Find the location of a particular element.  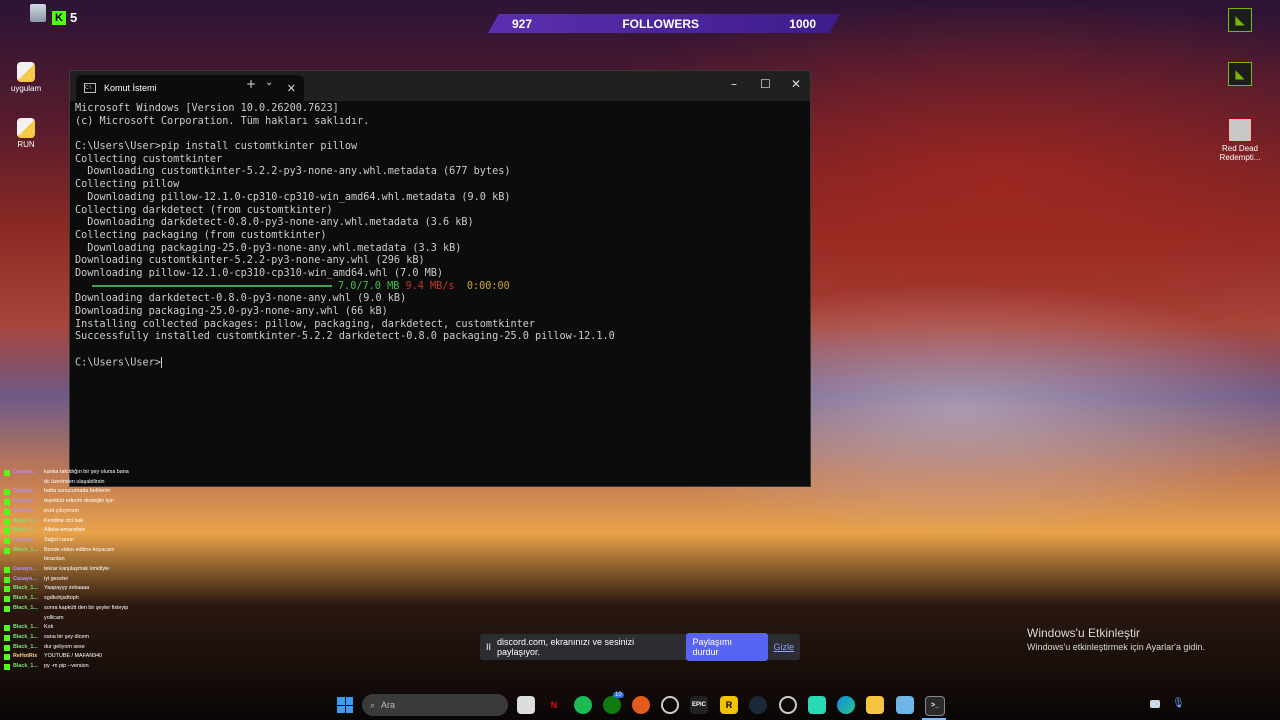

desktop-icon-nvidia: ◣ is located at coordinates (1240, 20).